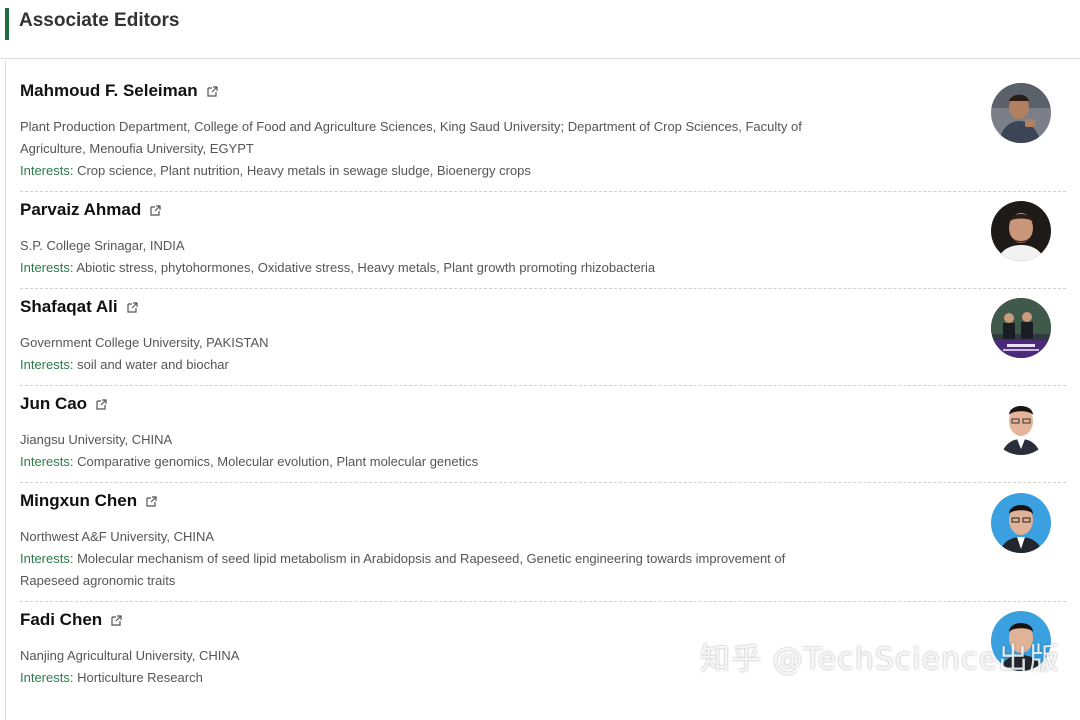 The height and width of the screenshot is (720, 1080). I want to click on affiliation-line: Agriculture, Menoufia University, EGYPT, so click(137, 148).